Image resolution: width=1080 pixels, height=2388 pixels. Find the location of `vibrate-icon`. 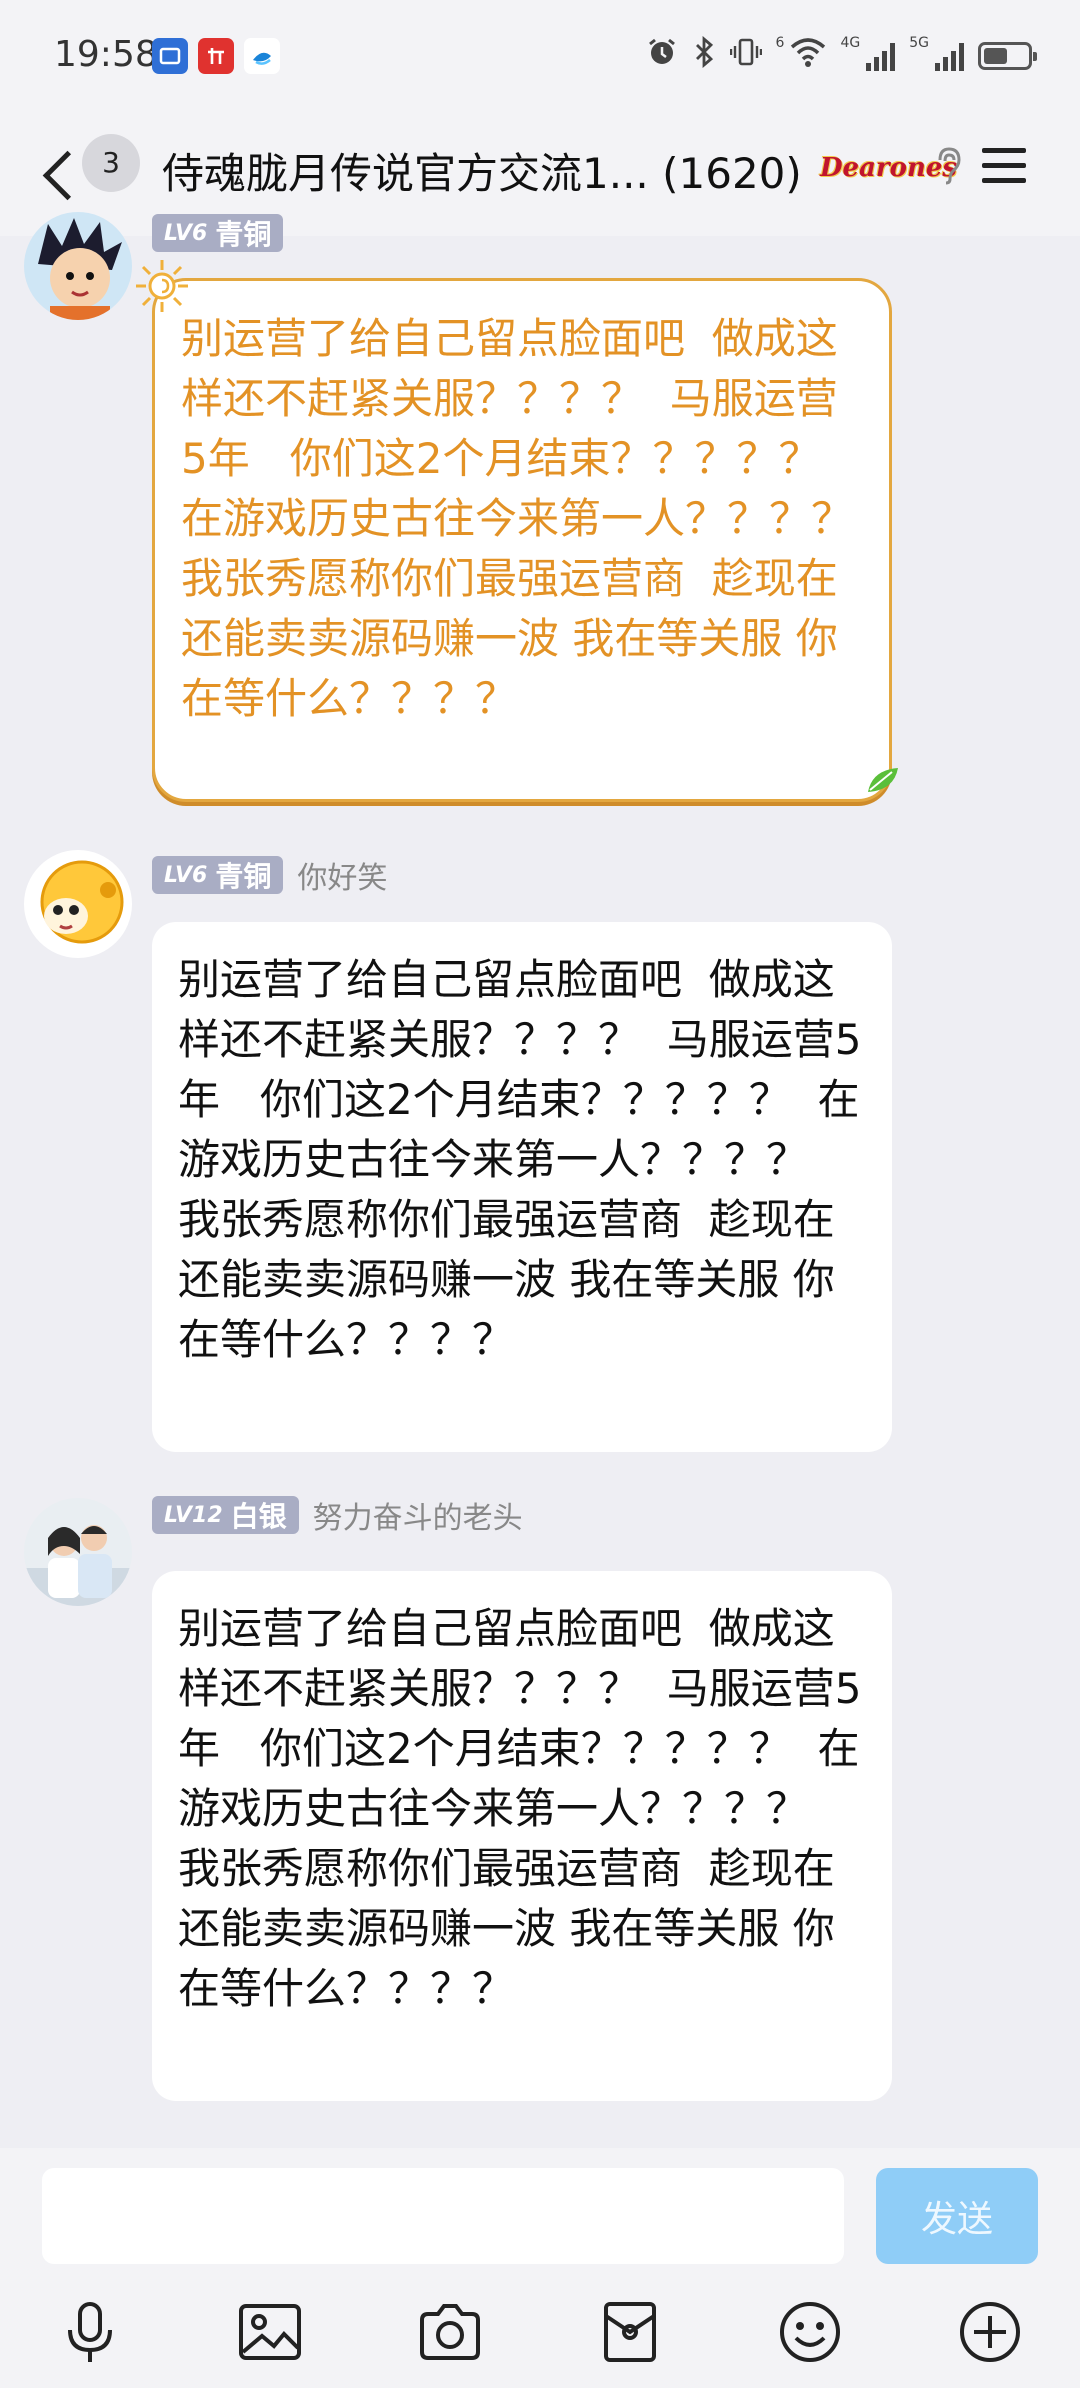

vibrate-icon is located at coordinates (745, 56).